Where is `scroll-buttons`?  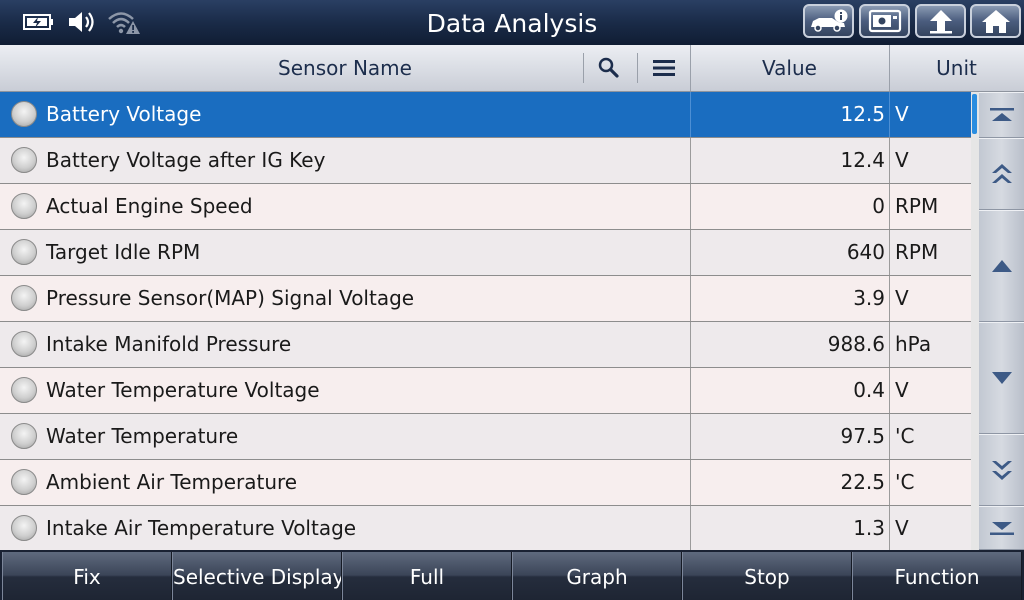
scroll-buttons is located at coordinates (1001, 321).